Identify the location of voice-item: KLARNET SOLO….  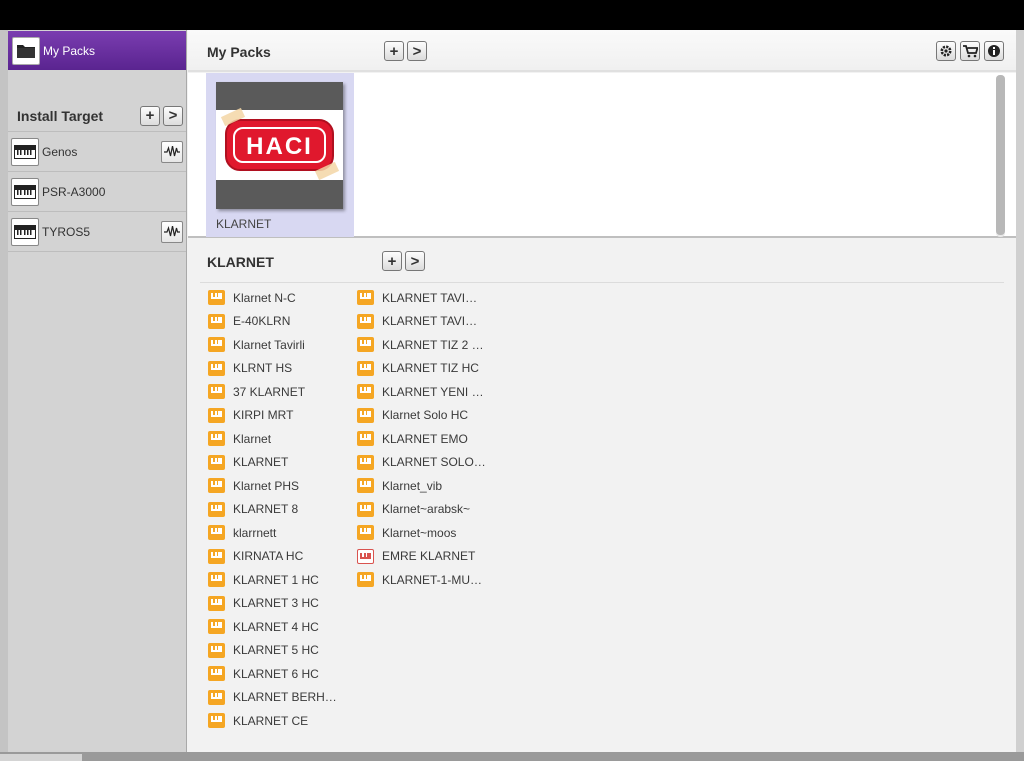
(427, 463).